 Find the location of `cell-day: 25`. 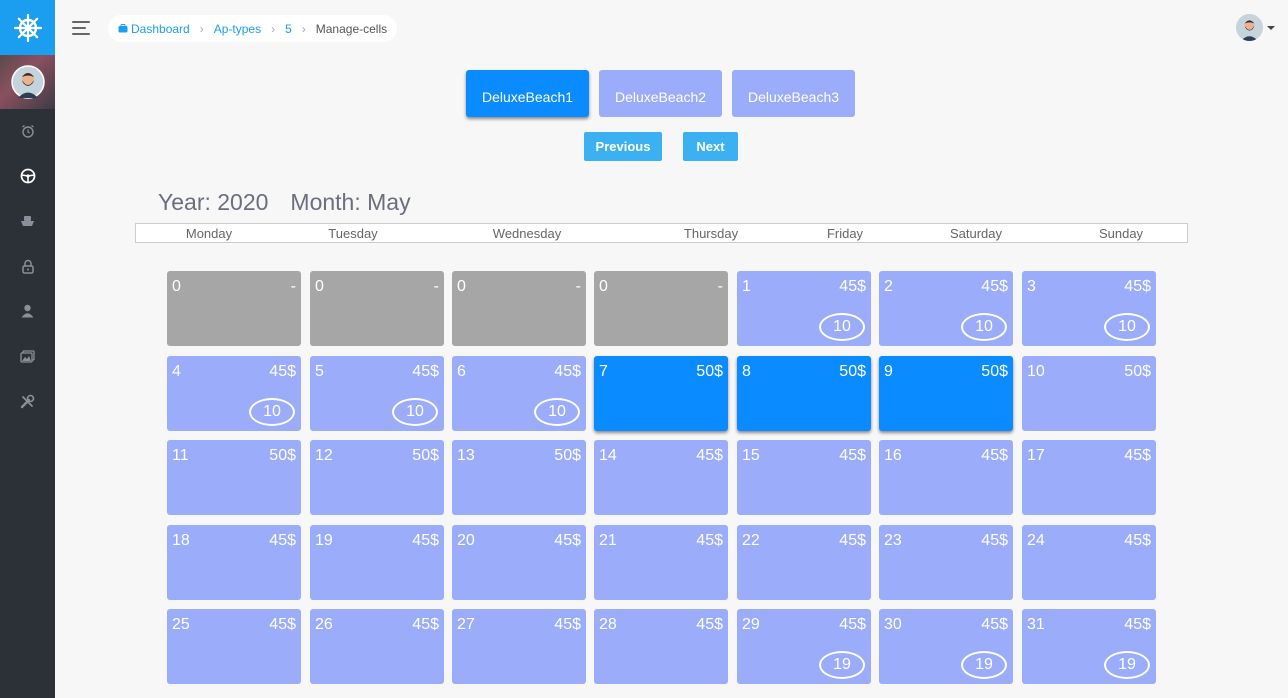

cell-day: 25 is located at coordinates (181, 624).